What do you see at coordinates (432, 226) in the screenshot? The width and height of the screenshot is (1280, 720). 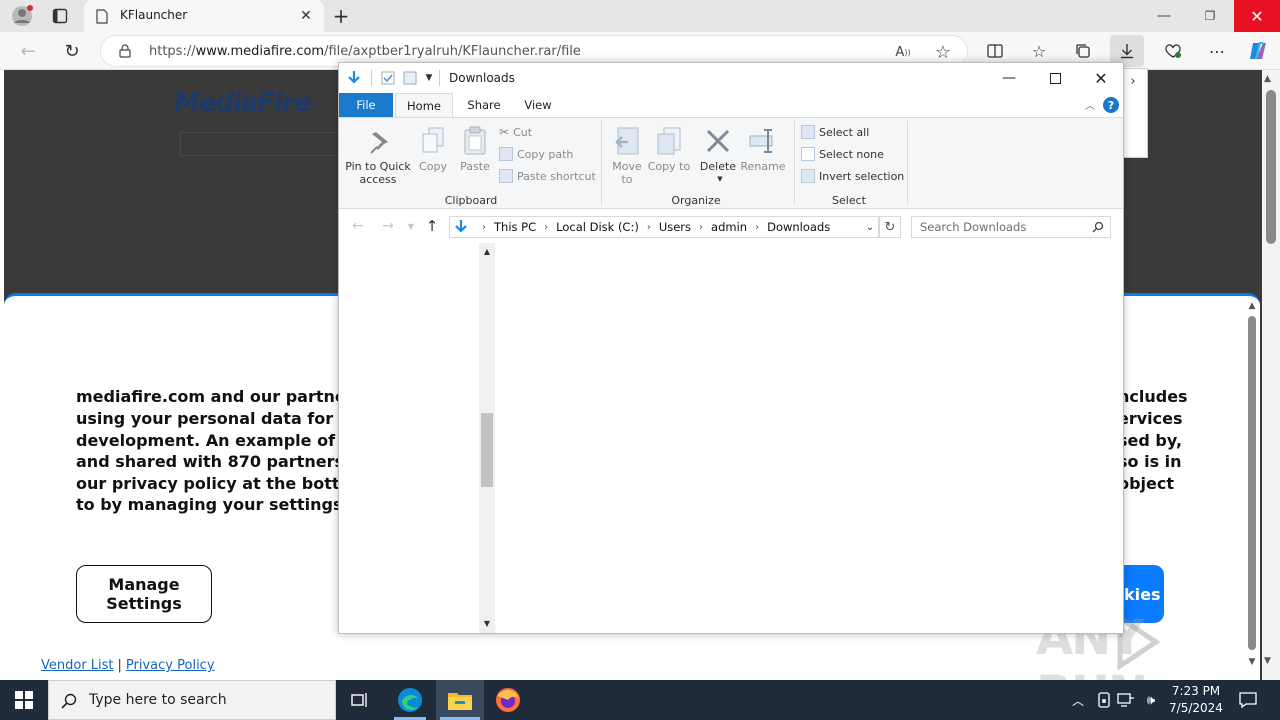 I see `up-folder-icon: ↑` at bounding box center [432, 226].